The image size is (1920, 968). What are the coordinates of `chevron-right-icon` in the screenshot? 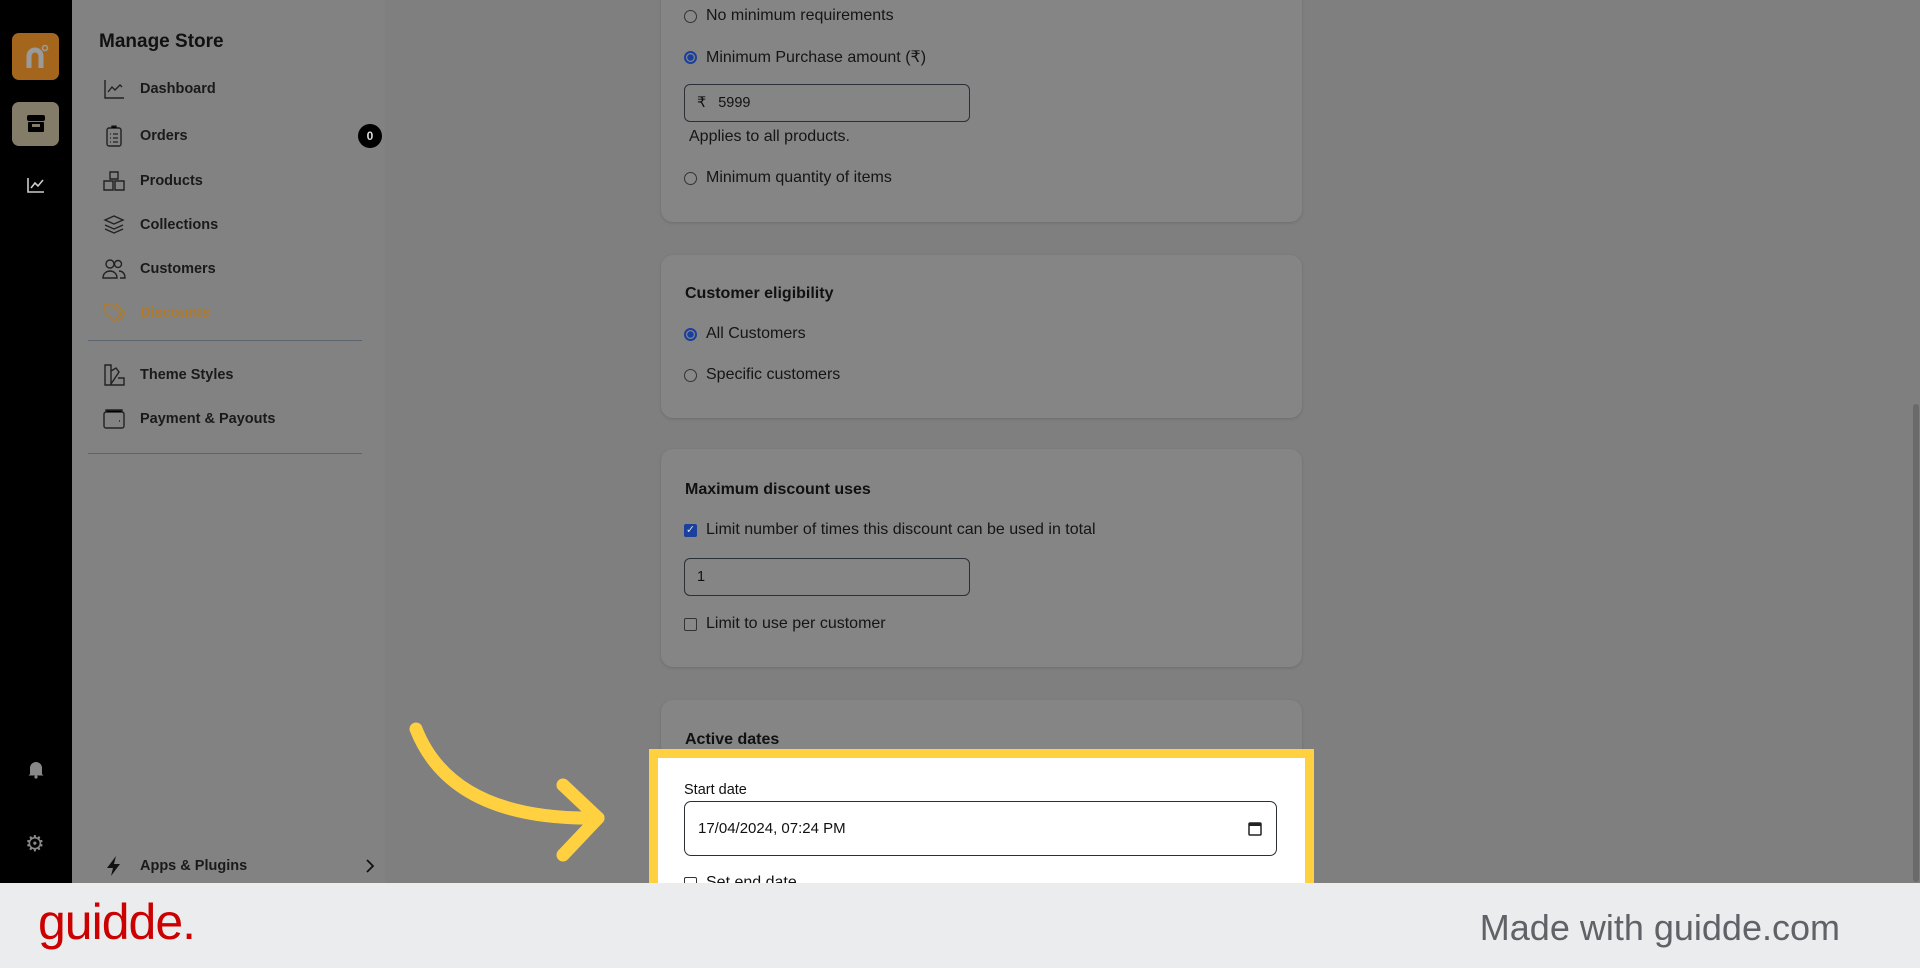 It's located at (370, 866).